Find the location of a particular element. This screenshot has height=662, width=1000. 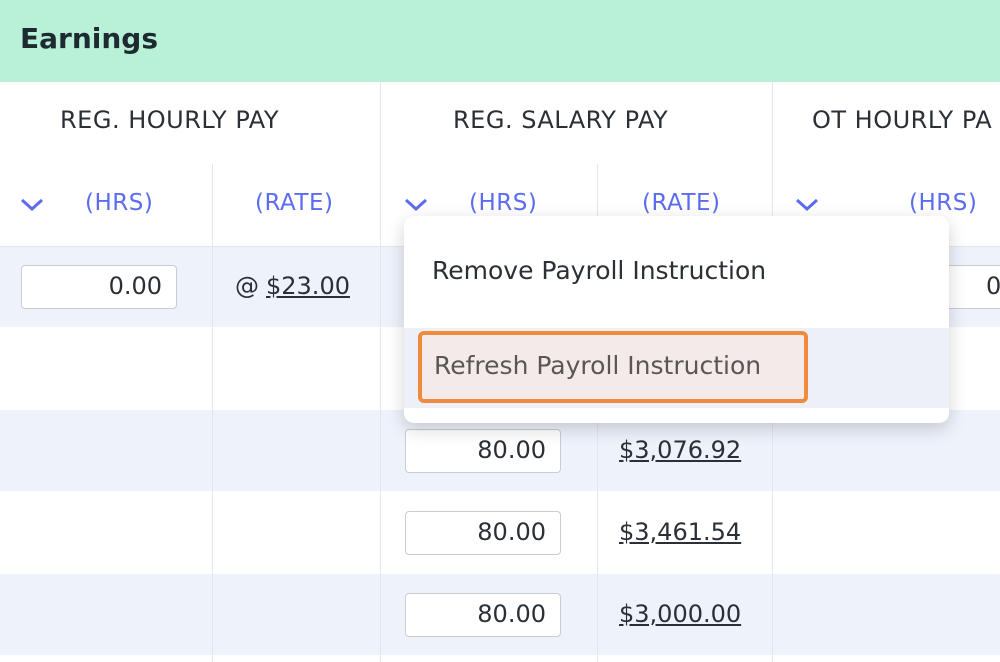

earnings-header: Earnings is located at coordinates (500, 41).